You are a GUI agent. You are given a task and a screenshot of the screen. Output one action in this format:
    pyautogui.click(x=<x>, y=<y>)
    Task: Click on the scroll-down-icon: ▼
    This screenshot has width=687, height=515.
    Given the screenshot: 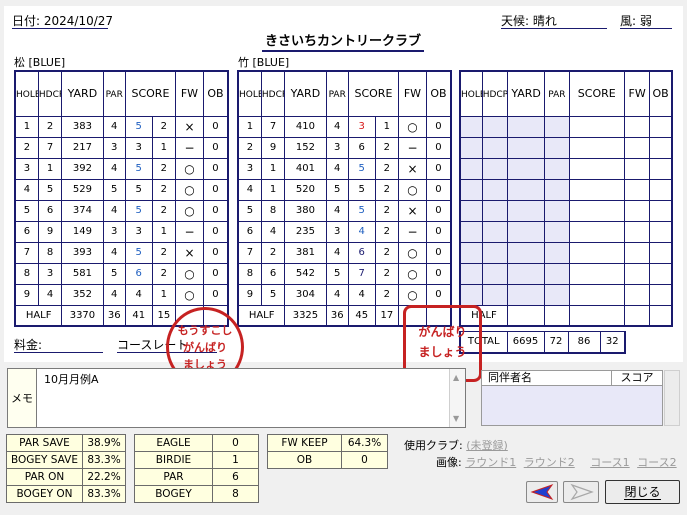 What is the action you would take?
    pyautogui.click(x=456, y=418)
    